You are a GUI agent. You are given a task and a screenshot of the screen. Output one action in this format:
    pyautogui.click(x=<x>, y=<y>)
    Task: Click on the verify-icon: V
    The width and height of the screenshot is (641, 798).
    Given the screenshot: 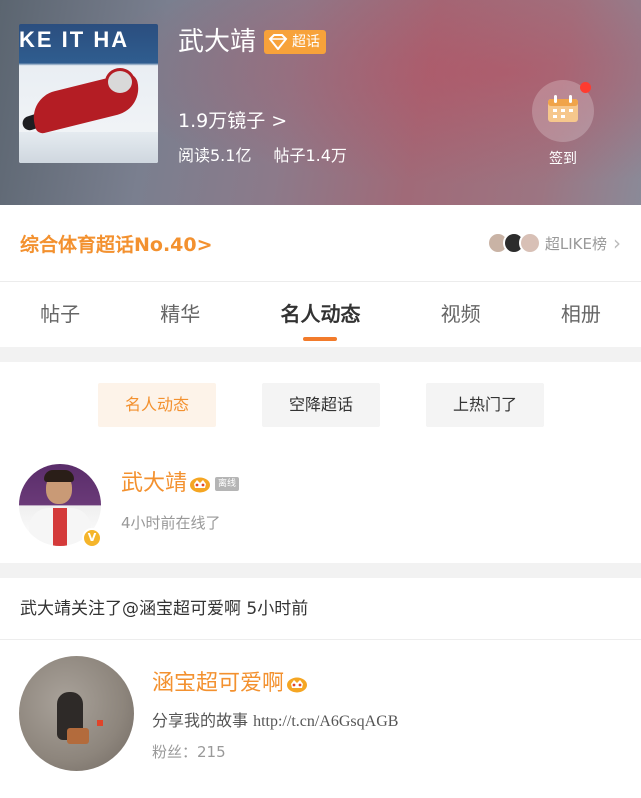 What is the action you would take?
    pyautogui.click(x=92, y=538)
    